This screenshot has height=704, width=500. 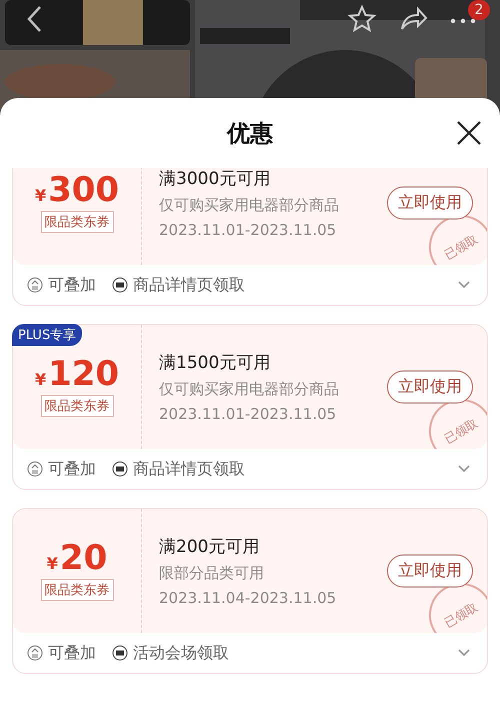 What do you see at coordinates (181, 653) in the screenshot?
I see `coupon-feature: 活动会场领取` at bounding box center [181, 653].